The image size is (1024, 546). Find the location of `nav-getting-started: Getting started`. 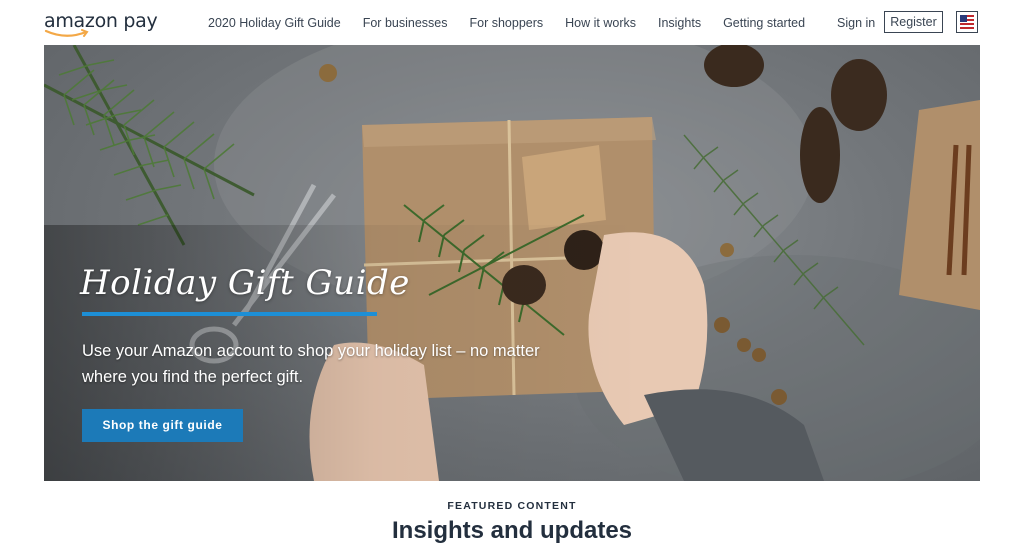

nav-getting-started: Getting started is located at coordinates (764, 23).